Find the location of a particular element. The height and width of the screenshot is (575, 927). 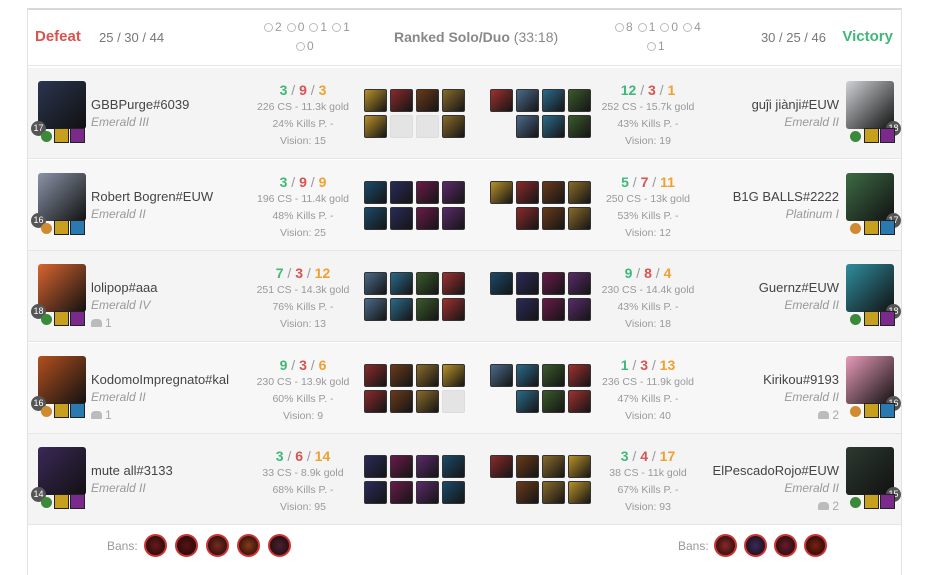

left-player-name: KodomoImpregnato#kal is located at coordinates (160, 379).